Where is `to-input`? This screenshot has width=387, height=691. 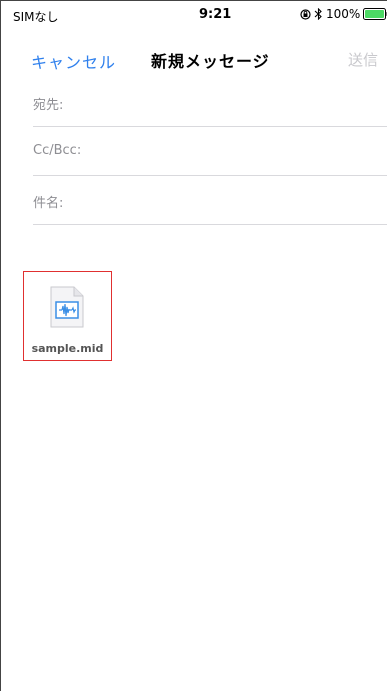 to-input is located at coordinates (240, 103).